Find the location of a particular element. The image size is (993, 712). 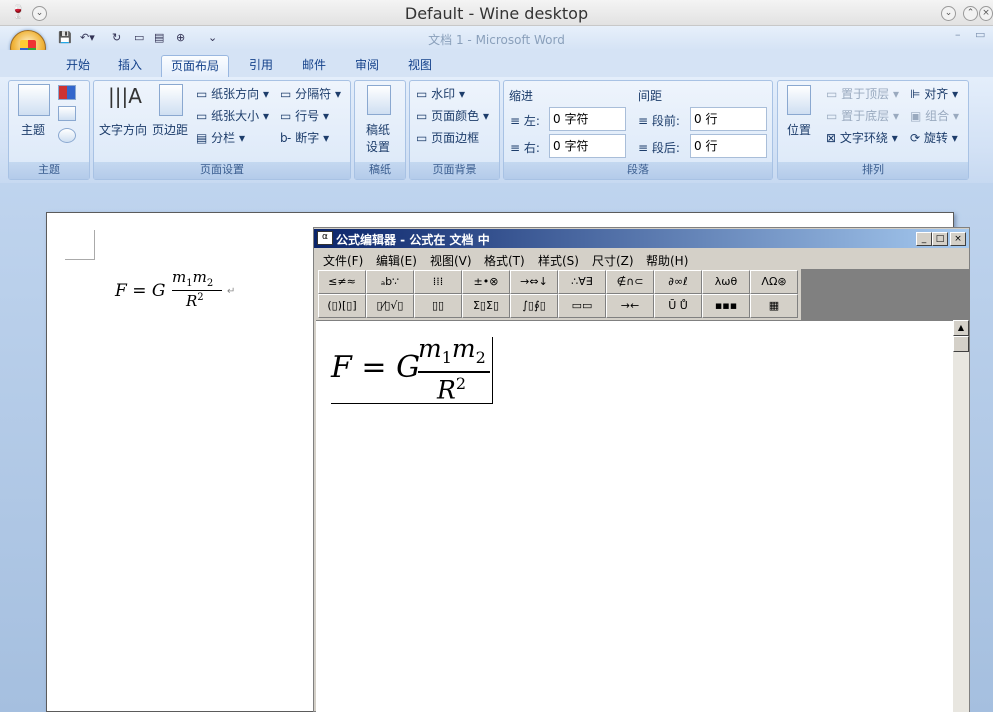

customize-qat-icon: ⌄ is located at coordinates (212, 39).